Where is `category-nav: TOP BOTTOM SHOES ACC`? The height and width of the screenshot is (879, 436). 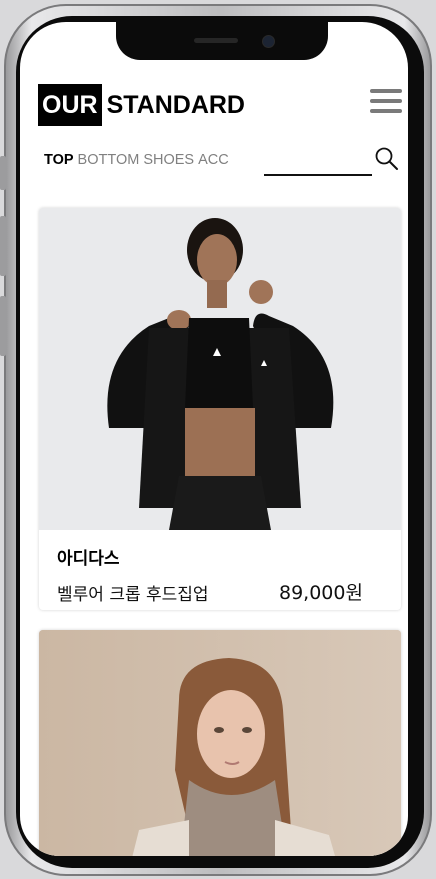 category-nav: TOP BOTTOM SHOES ACC is located at coordinates (138, 160).